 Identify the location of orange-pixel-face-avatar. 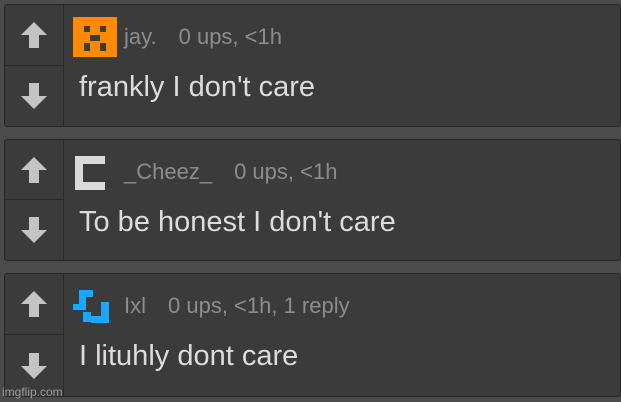
(95, 37).